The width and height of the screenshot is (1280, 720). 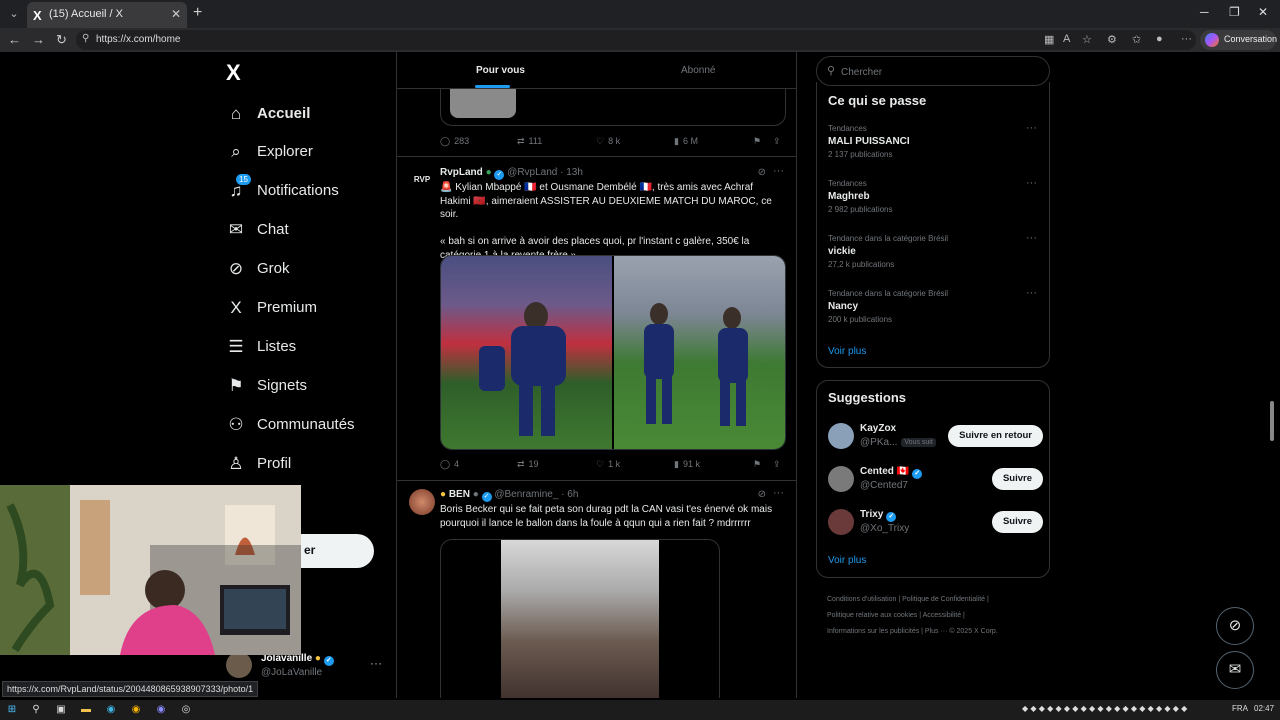 I want to click on new-tab-icon: +, so click(x=197, y=13).